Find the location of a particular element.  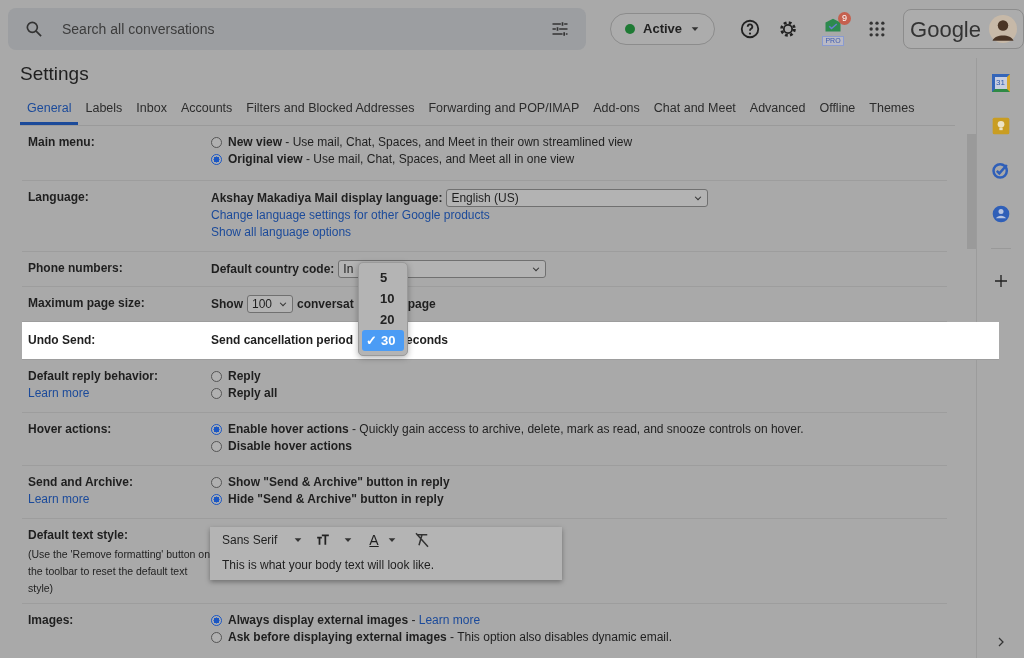

search-field: Search all conversations is located at coordinates (297, 29).